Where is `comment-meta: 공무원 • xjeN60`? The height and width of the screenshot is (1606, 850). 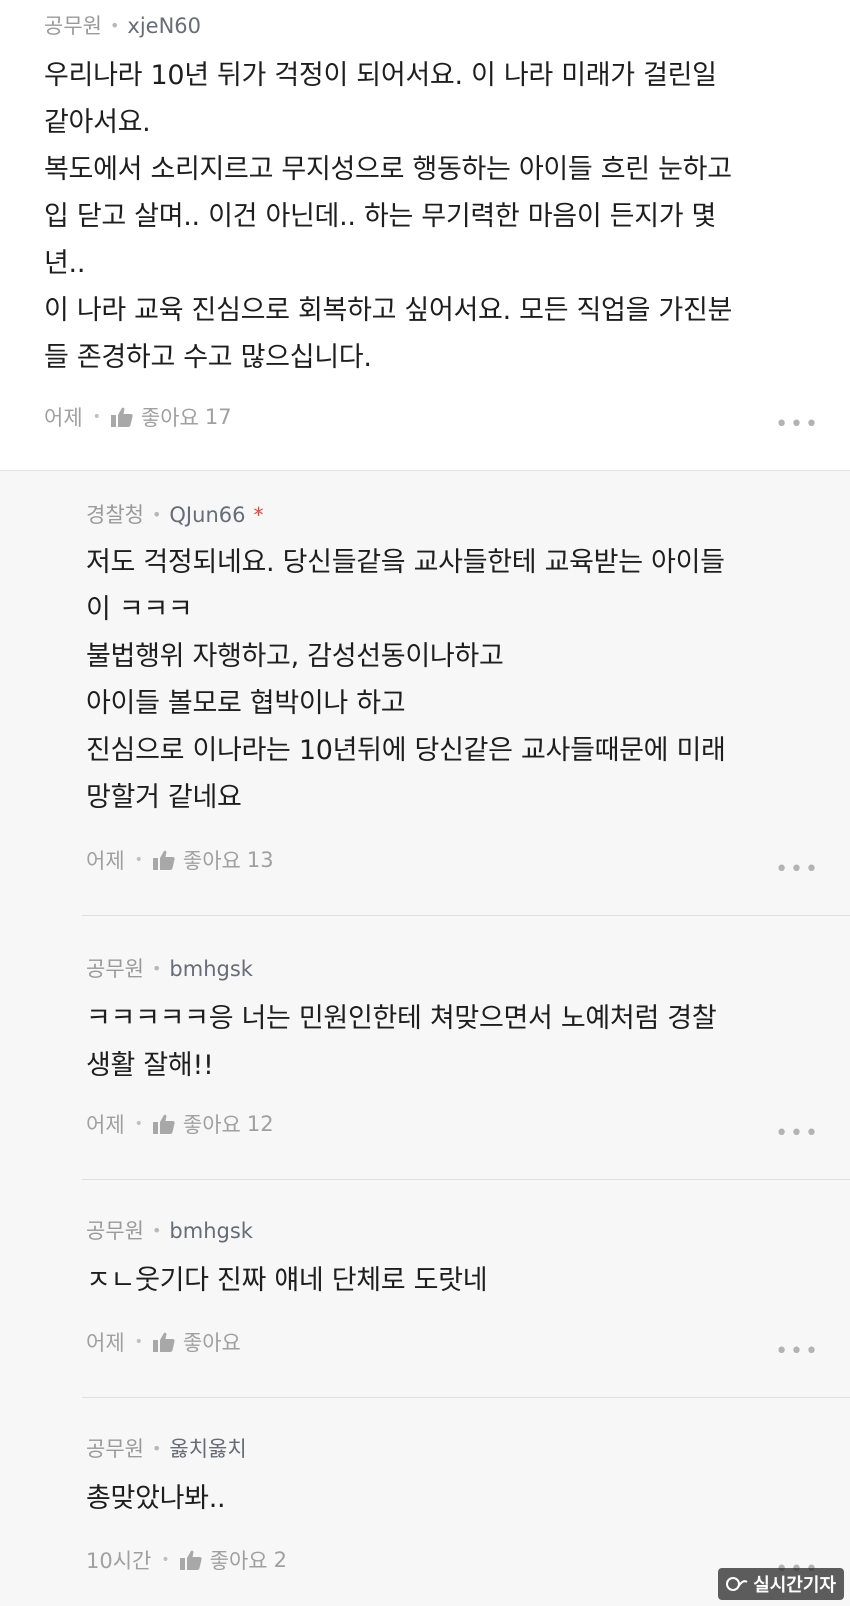 comment-meta: 공무원 • xjeN60 is located at coordinates (122, 26).